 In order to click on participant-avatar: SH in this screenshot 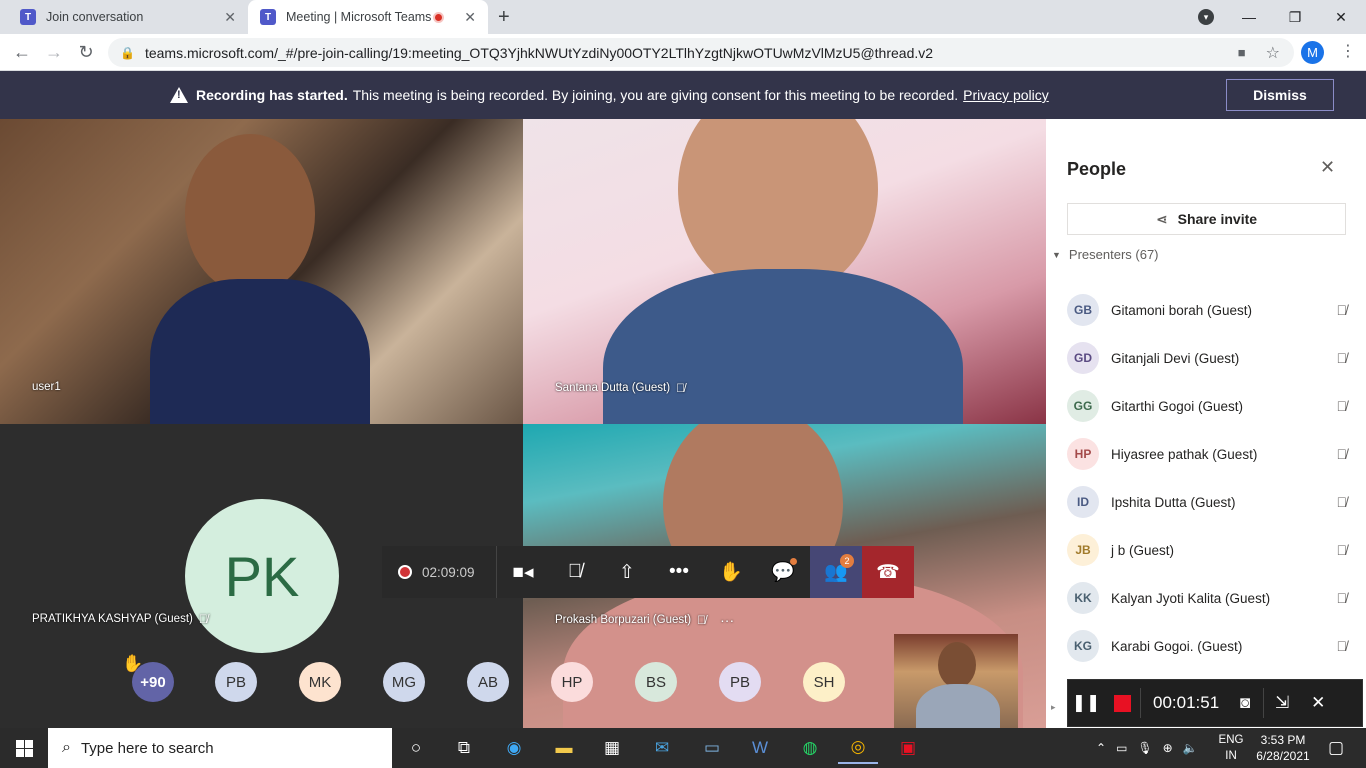, I will do `click(824, 682)`.